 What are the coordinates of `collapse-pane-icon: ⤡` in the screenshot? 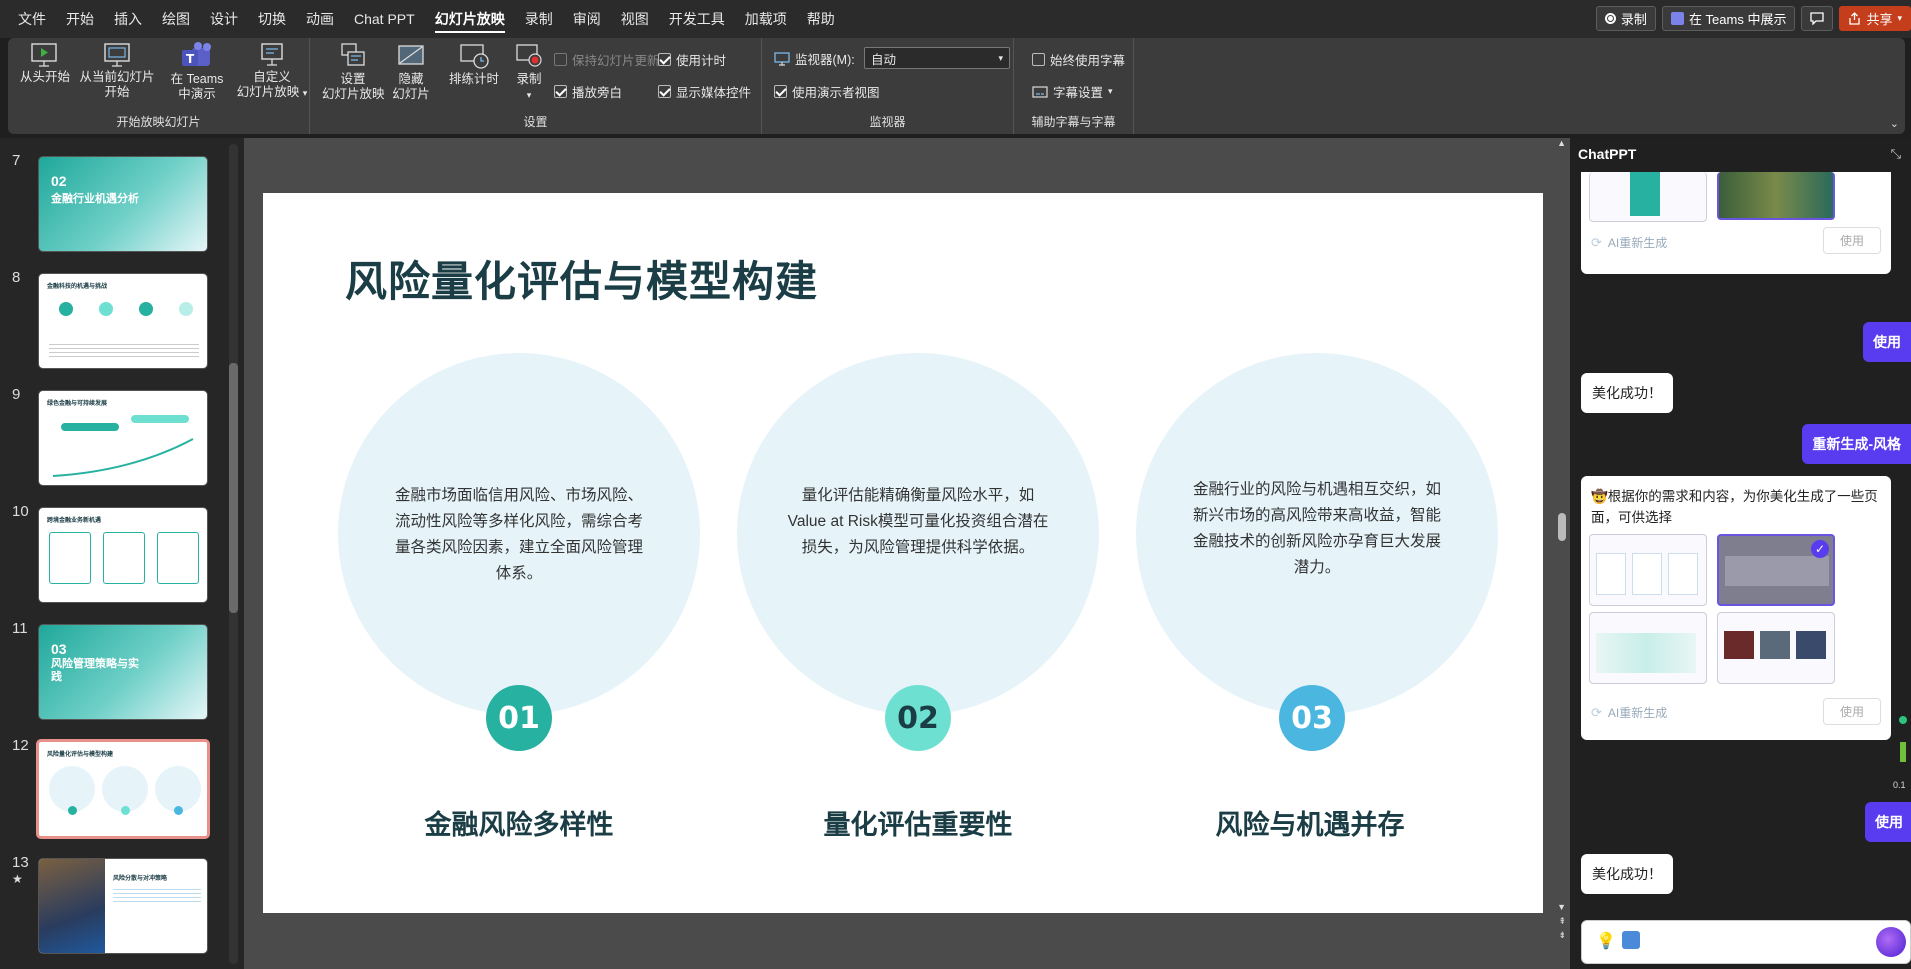 It's located at (1896, 154).